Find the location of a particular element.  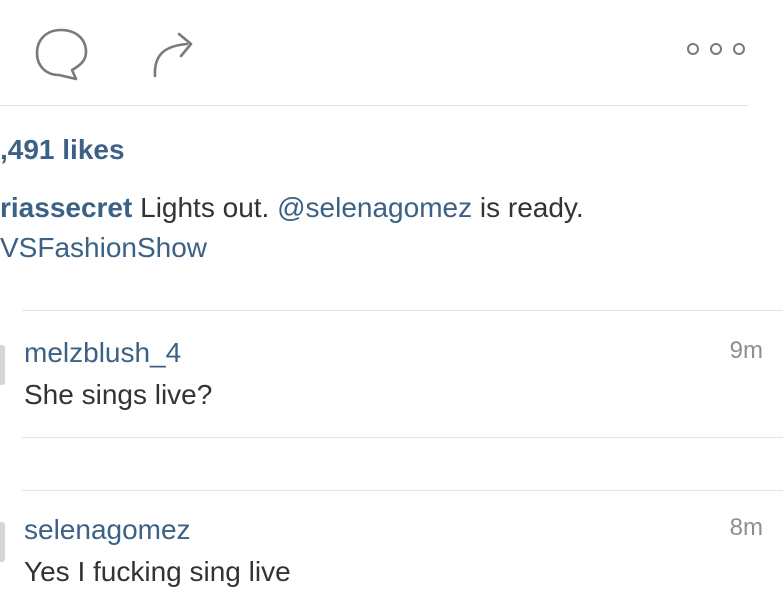

likes-count: ,491 likes is located at coordinates (62, 150).